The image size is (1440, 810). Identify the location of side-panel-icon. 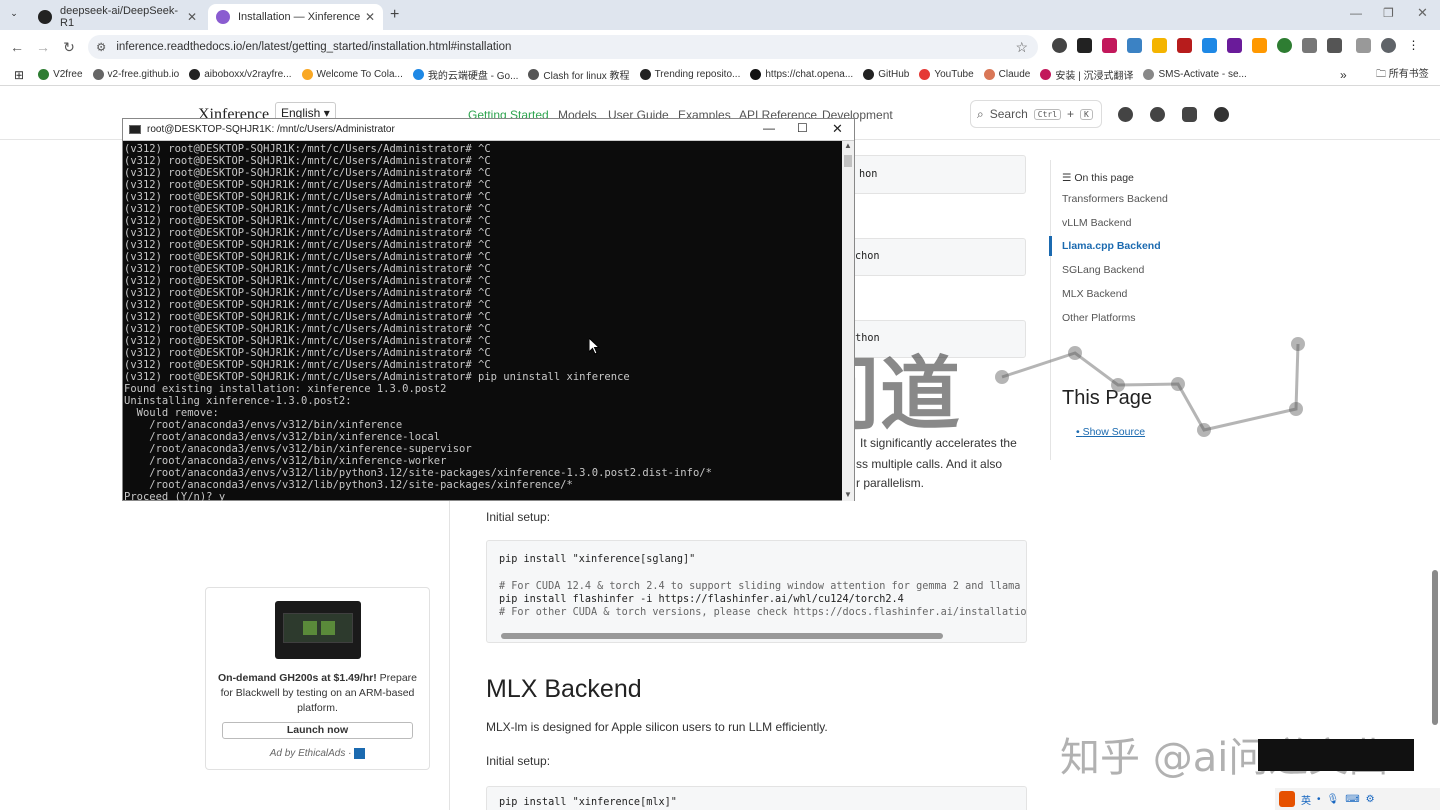
(1363, 45).